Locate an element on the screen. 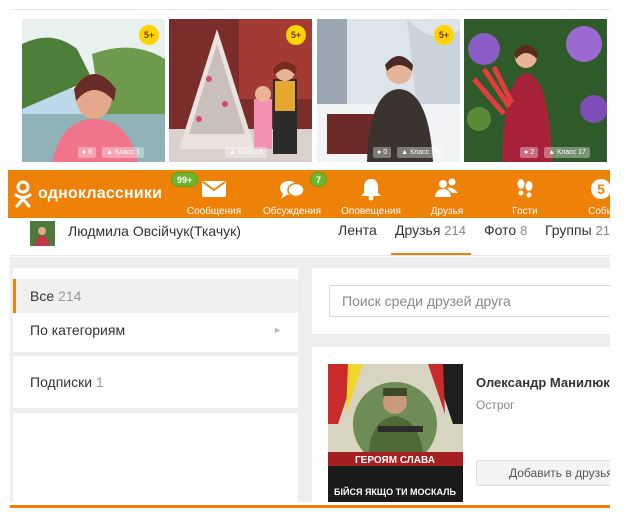 The width and height of the screenshot is (643, 512). poster-text-top: ГЕРОЯМ СЛАВА is located at coordinates (395, 460).